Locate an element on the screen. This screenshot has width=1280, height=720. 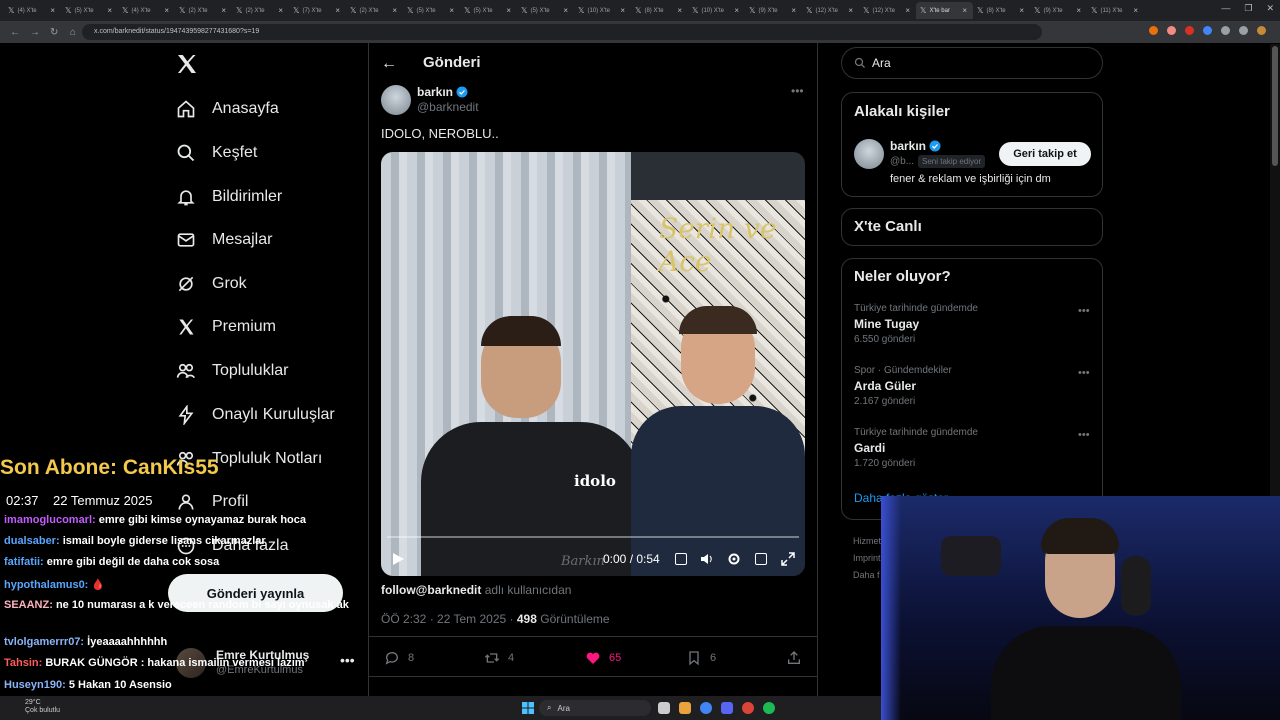
browser-tab: 𝕏 (12) X'te × is located at coordinates (887, 10).